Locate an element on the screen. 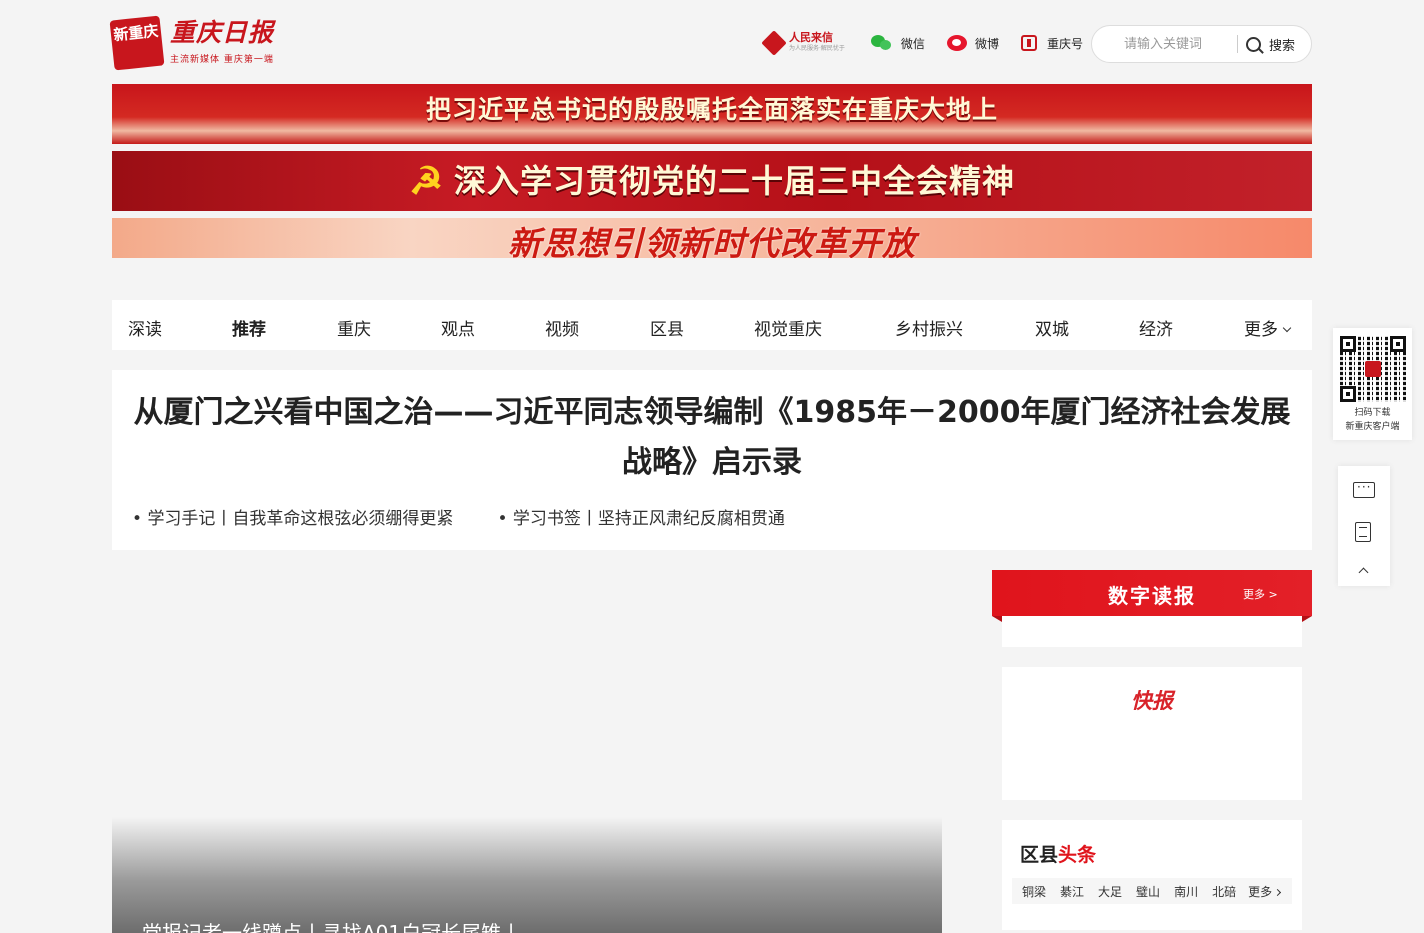  search-box: 搜索 is located at coordinates (1201, 44).